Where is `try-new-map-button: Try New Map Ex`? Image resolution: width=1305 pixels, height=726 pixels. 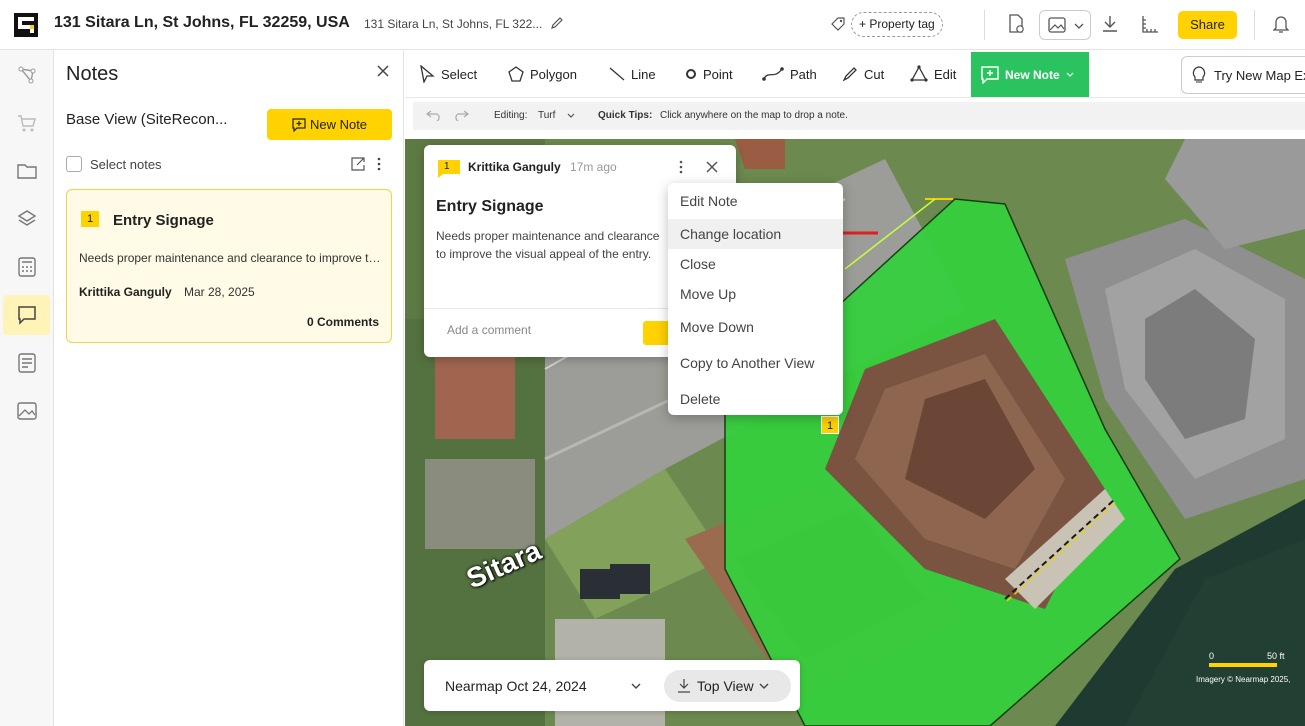 try-new-map-button: Try New Map Ex is located at coordinates (1243, 75).